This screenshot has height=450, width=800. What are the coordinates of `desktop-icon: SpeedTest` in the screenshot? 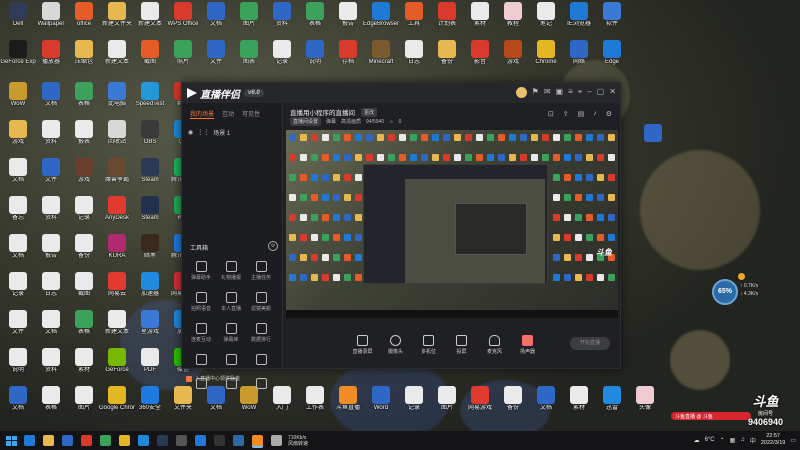 It's located at (150, 95).